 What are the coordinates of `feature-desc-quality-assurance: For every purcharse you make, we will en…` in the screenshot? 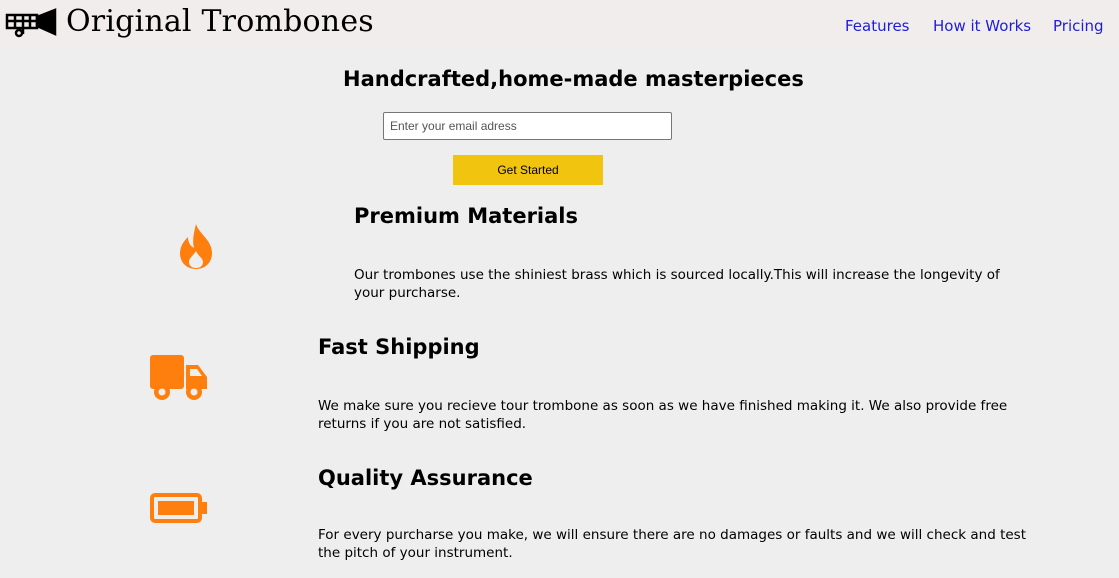 It's located at (672, 544).